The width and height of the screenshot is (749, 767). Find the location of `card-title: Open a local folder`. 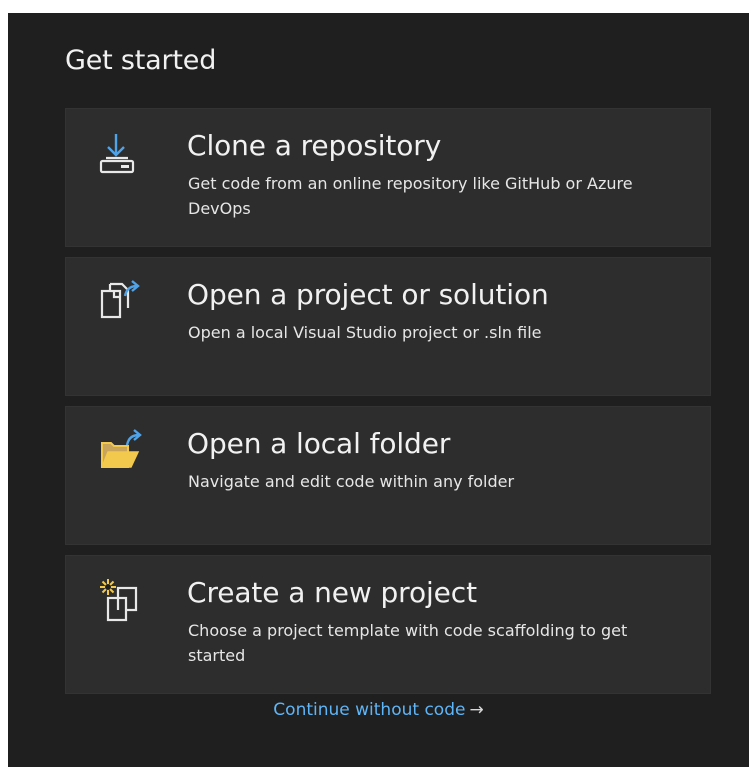

card-title: Open a local folder is located at coordinates (319, 443).